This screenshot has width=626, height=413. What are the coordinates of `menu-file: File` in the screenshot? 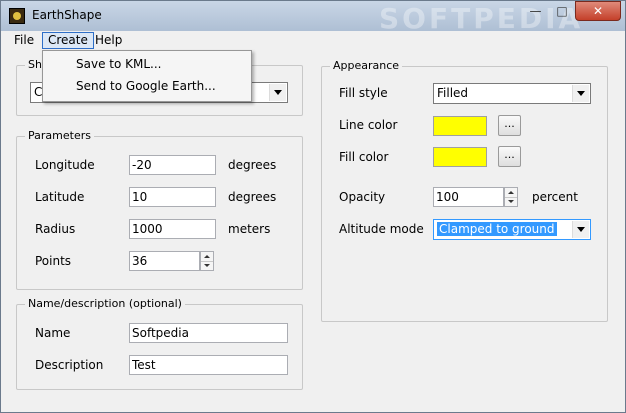 It's located at (24, 40).